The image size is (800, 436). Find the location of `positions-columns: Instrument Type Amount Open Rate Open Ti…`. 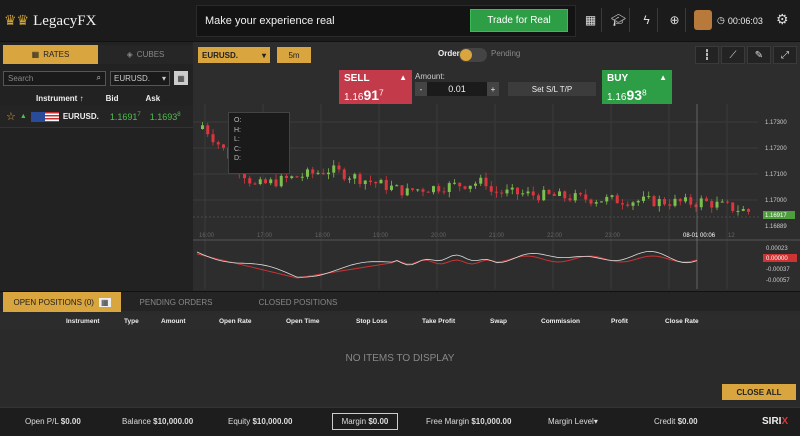

positions-columns: Instrument Type Amount Open Rate Open Ti… is located at coordinates (400, 322).